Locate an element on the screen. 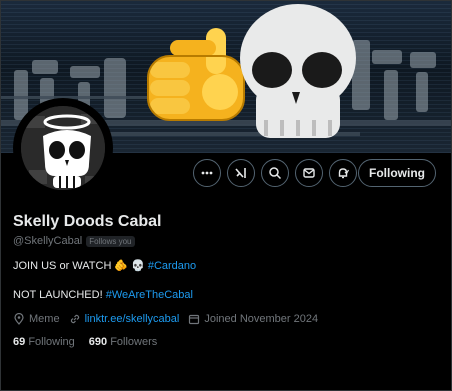  bio-text-2: NOT LAUNCHED! is located at coordinates (58, 295).